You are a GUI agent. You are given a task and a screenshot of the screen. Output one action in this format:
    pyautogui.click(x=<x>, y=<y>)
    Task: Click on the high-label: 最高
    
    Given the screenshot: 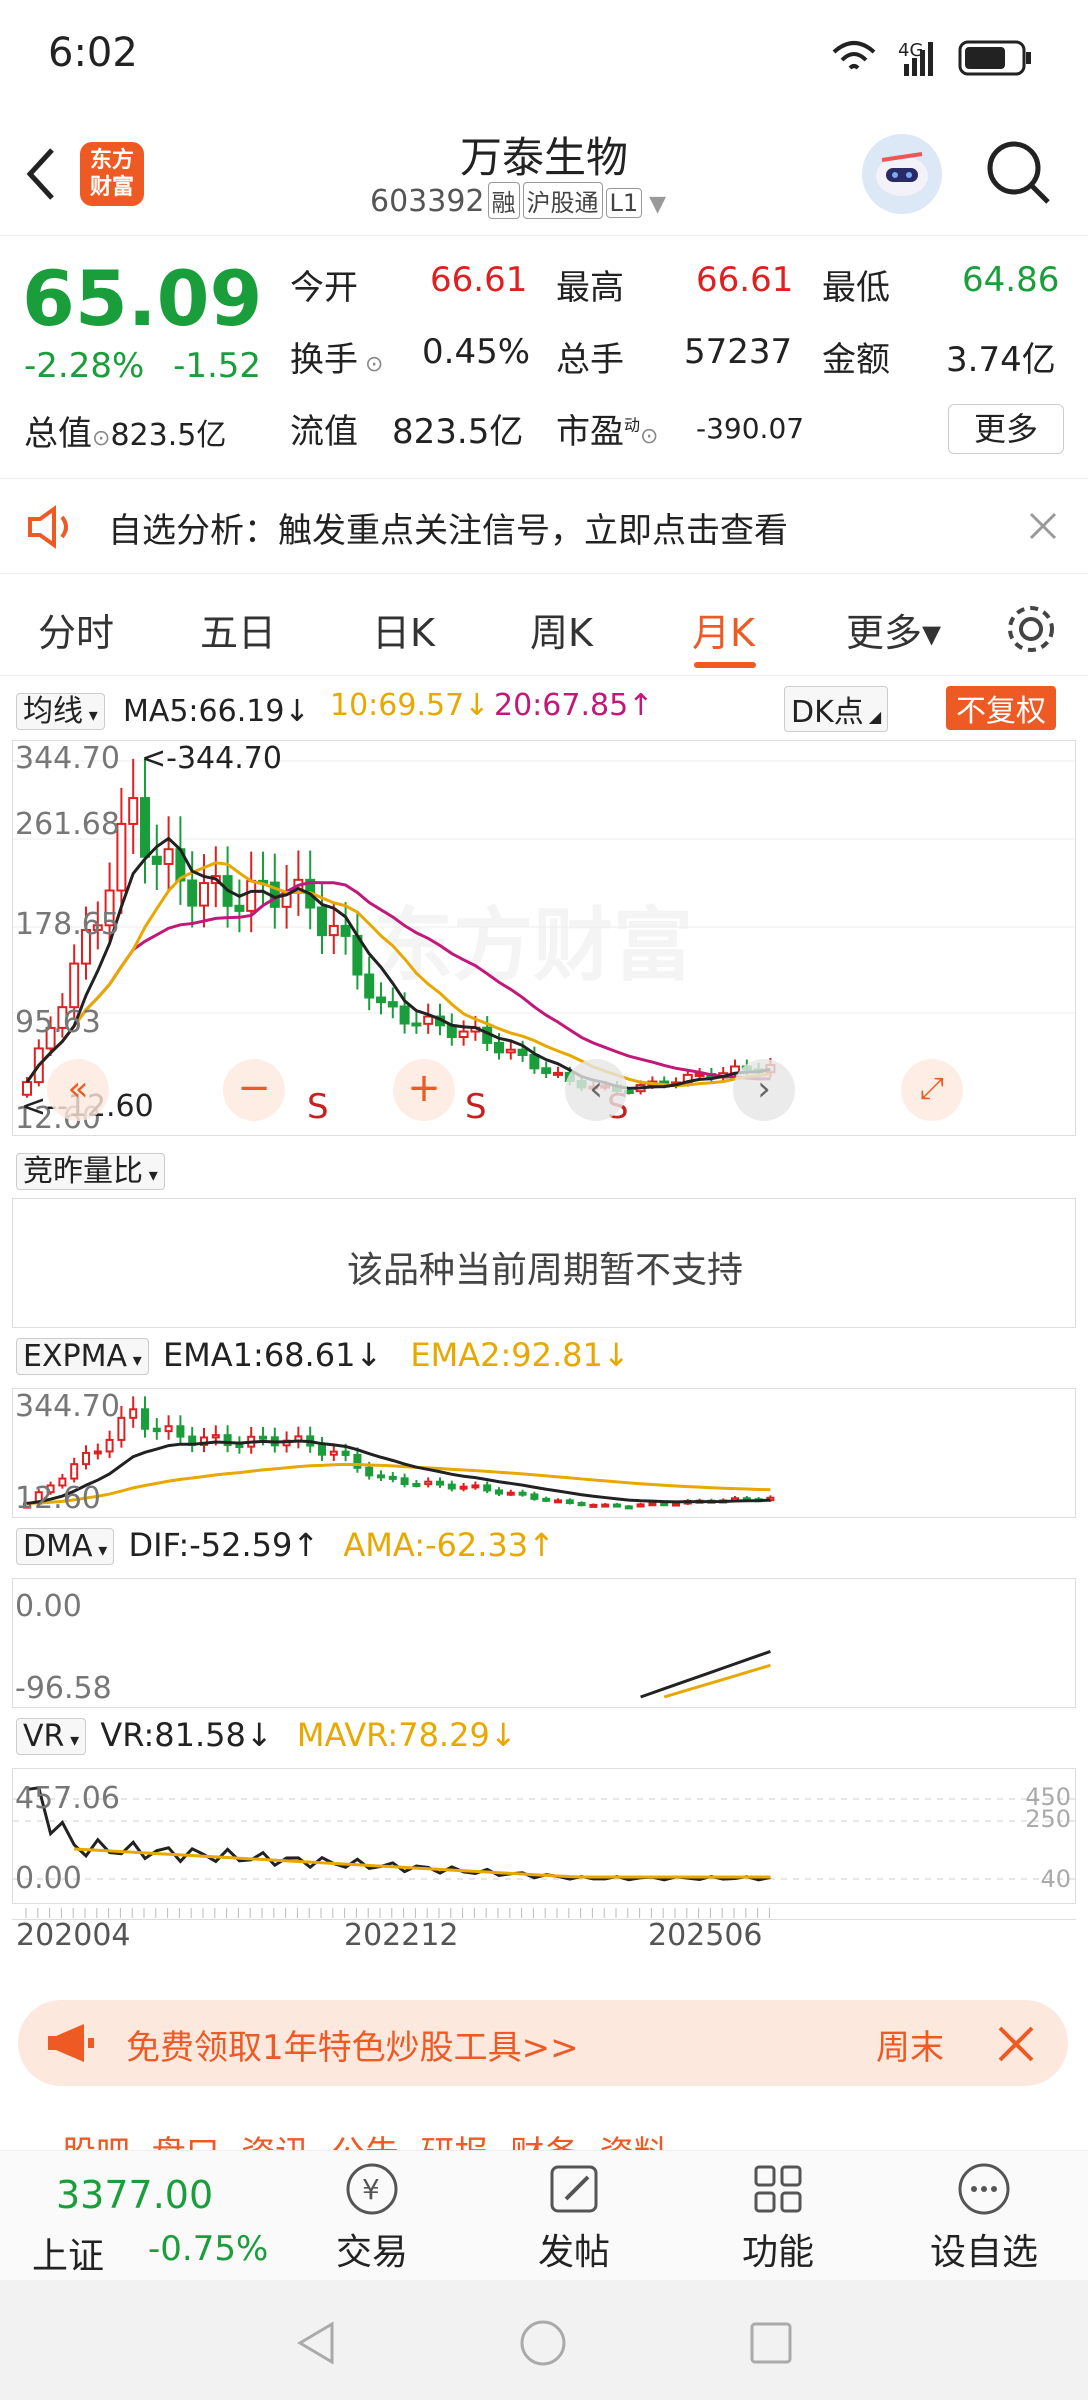 What is the action you would take?
    pyautogui.click(x=590, y=288)
    